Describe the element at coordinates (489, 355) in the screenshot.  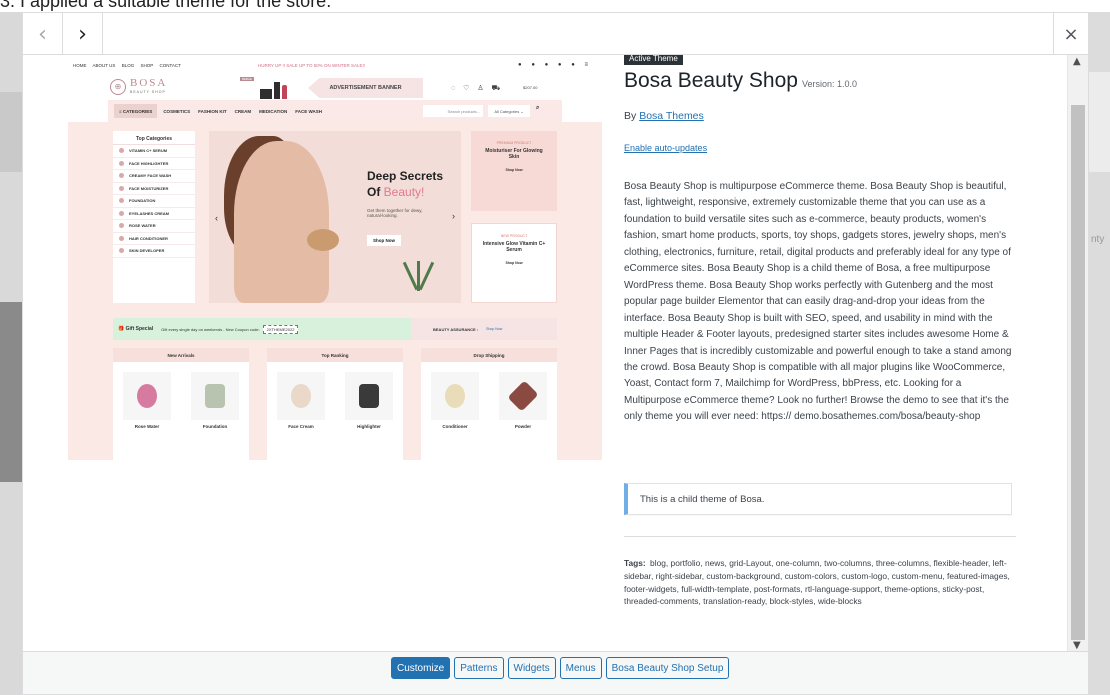
I see `shot-column-title: Drop Shipping` at that location.